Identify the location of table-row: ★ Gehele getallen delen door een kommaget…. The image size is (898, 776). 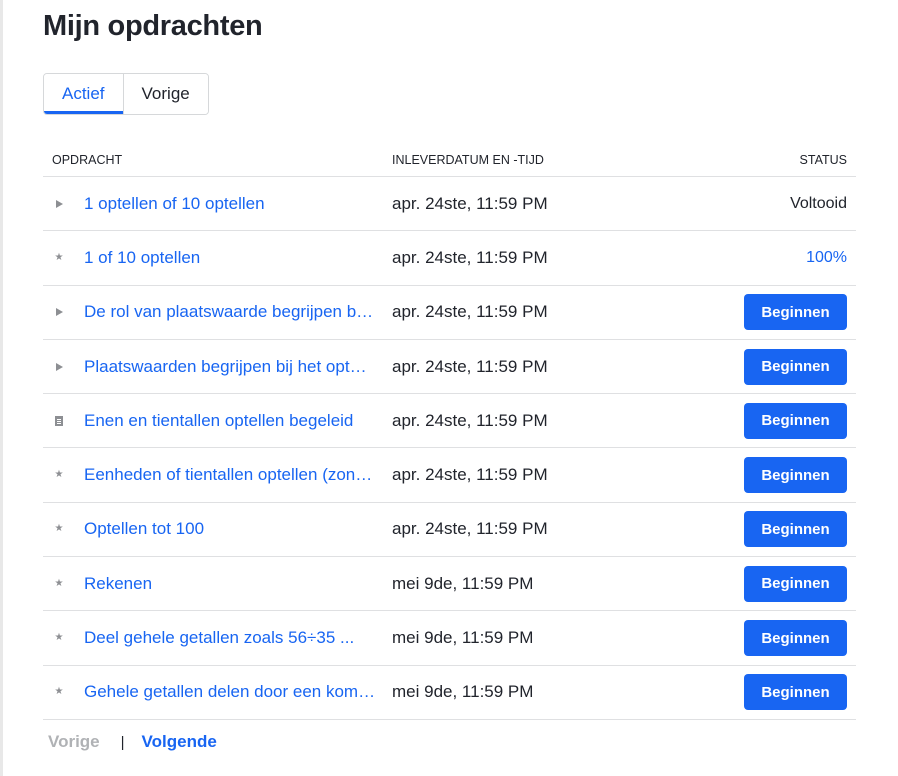
(449, 693).